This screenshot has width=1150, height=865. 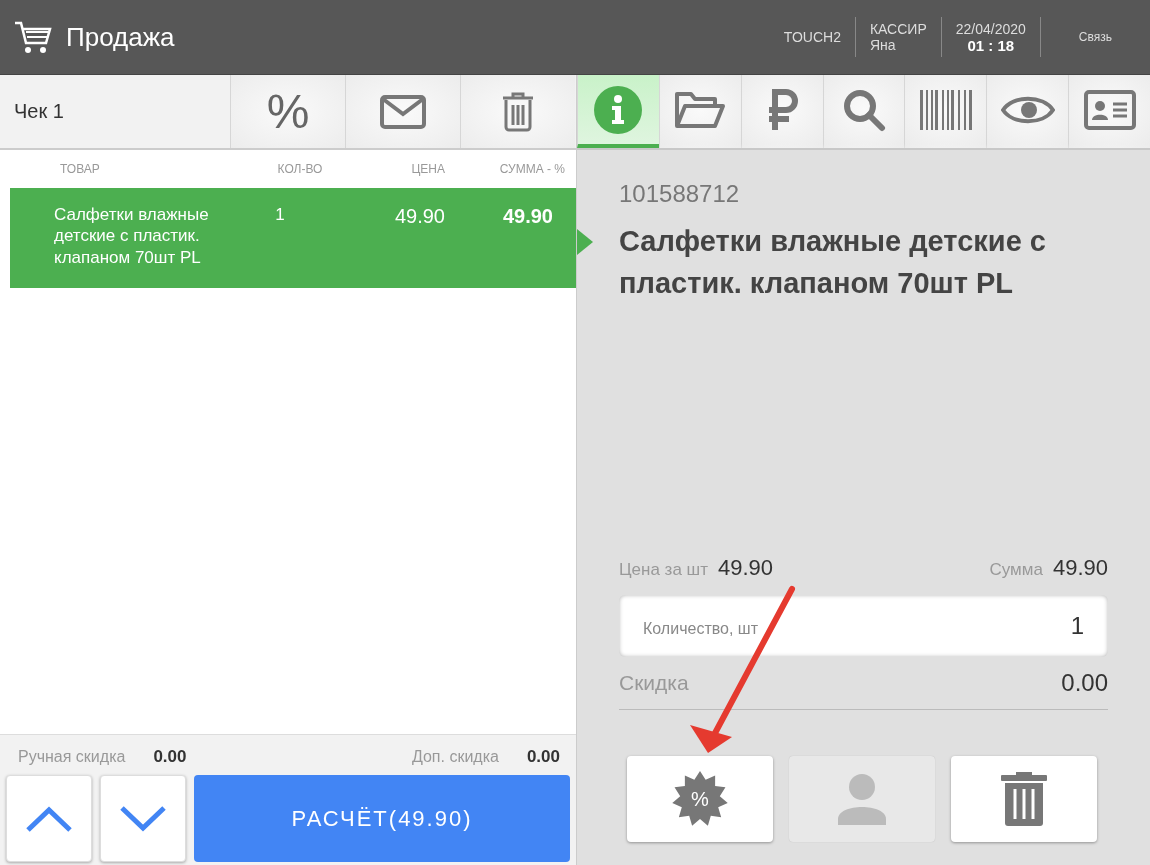 I want to click on quantity-field: Количество, шт 1, so click(x=863, y=626).